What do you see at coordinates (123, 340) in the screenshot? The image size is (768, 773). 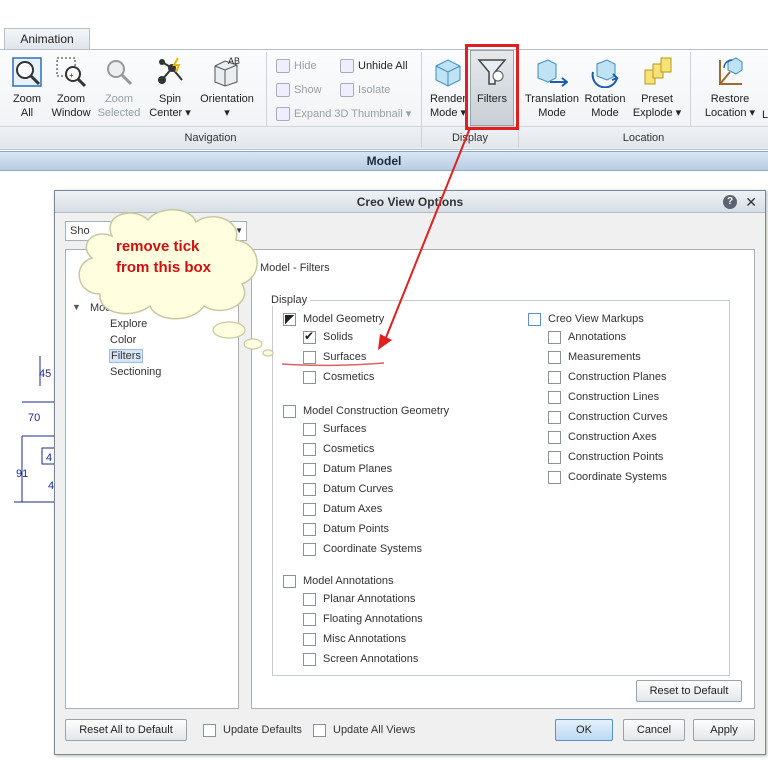 I see `tree-item-color: Color` at bounding box center [123, 340].